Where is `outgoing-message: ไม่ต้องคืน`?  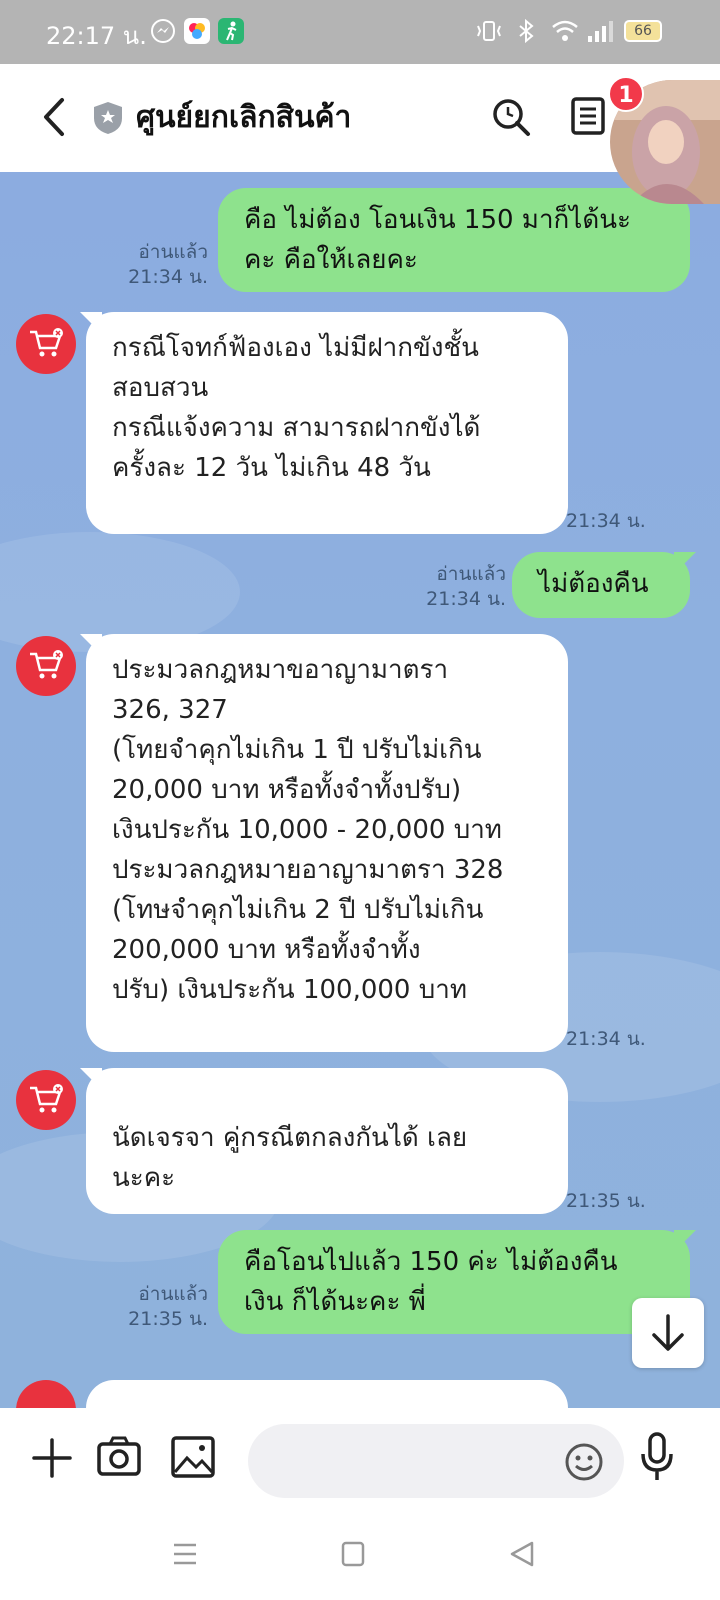 outgoing-message: ไม่ต้องคืน is located at coordinates (601, 585).